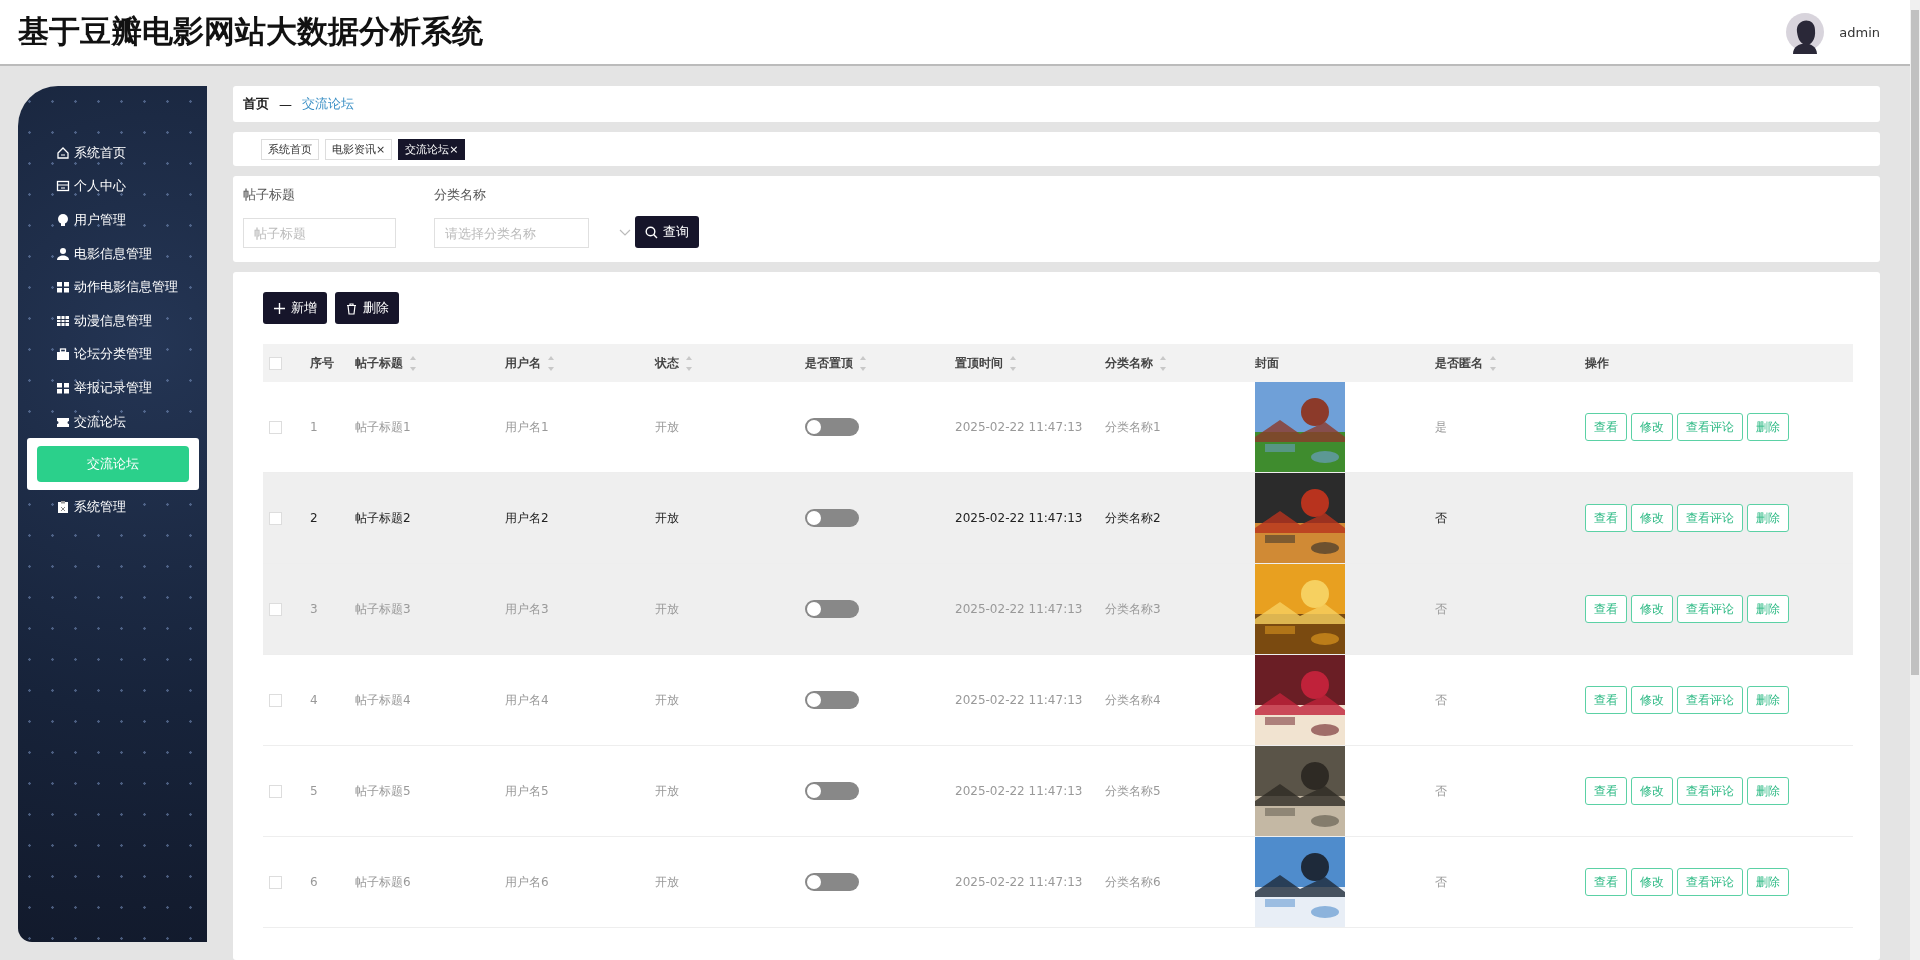 Image resolution: width=1920 pixels, height=960 pixels. Describe the element at coordinates (1058, 791) in the screenshot. I see `table-row: 5 帖子标题5 用户名5 开放 2025-02-22 11:47:13 分类名称5 否 查看 修改 查看评论 删除` at that location.